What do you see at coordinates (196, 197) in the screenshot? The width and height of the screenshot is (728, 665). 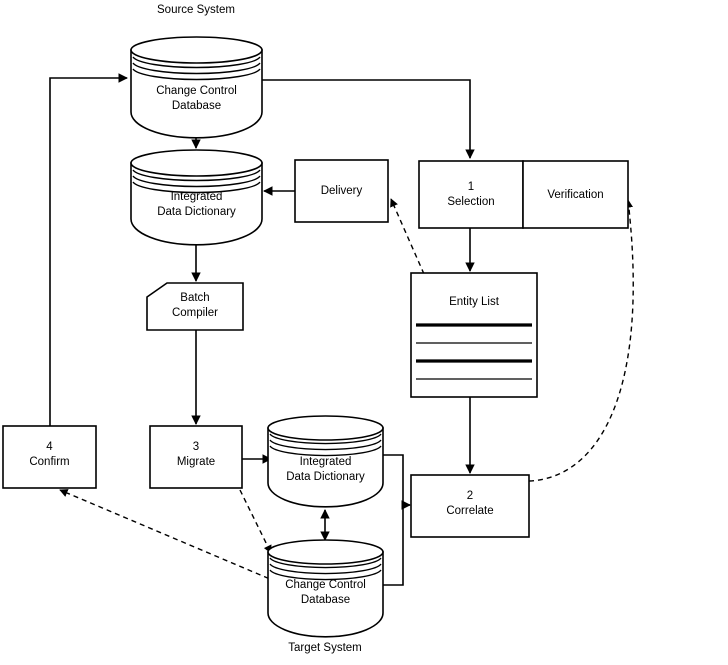 I see `source-integrated-dd-line-1: Integrated` at bounding box center [196, 197].